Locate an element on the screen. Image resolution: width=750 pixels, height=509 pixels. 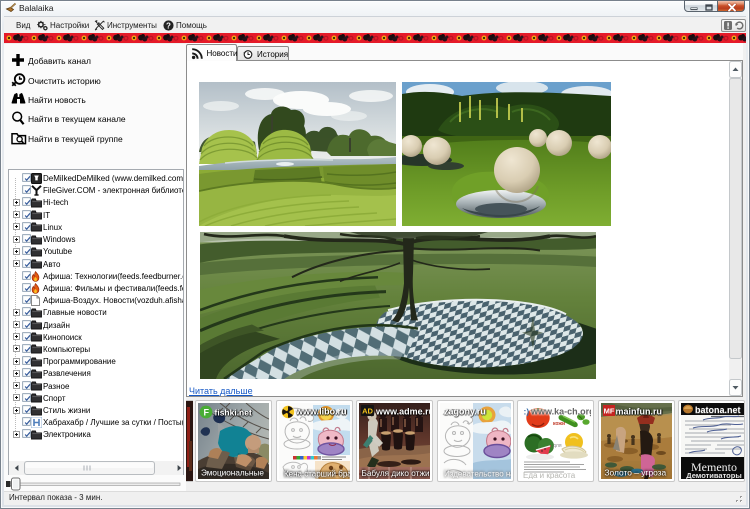
svg-text: batona.net is located at coordinates (718, 410).